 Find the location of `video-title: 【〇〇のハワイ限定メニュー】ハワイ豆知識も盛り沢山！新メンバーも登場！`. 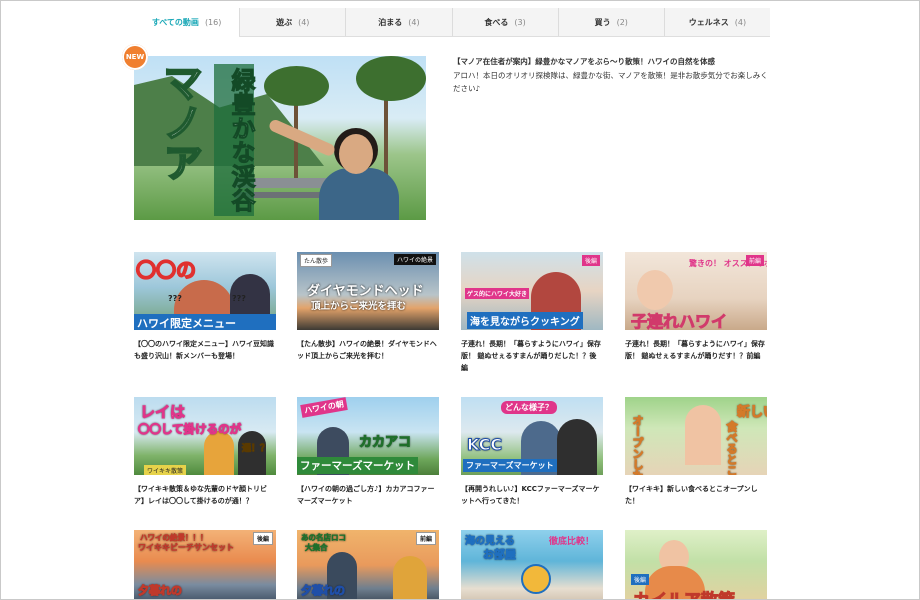

video-title: 【〇〇のハワイ限定メニュー】ハワイ豆知識も盛り沢山！新メンバーも登場！ is located at coordinates (205, 350).